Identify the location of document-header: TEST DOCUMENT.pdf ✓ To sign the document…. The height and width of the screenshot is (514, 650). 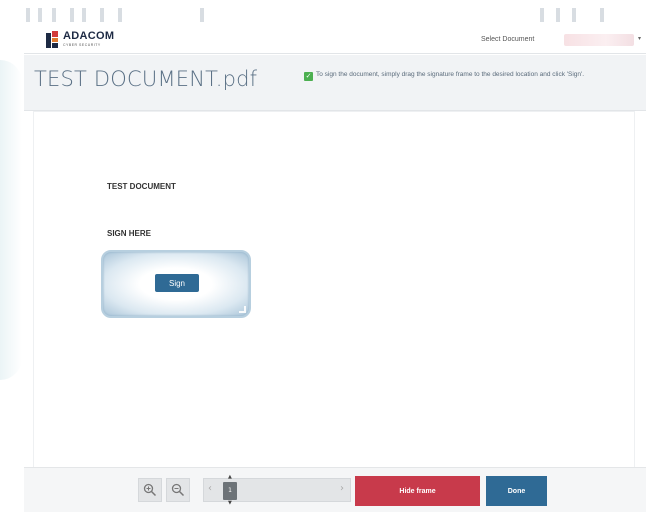
(335, 83).